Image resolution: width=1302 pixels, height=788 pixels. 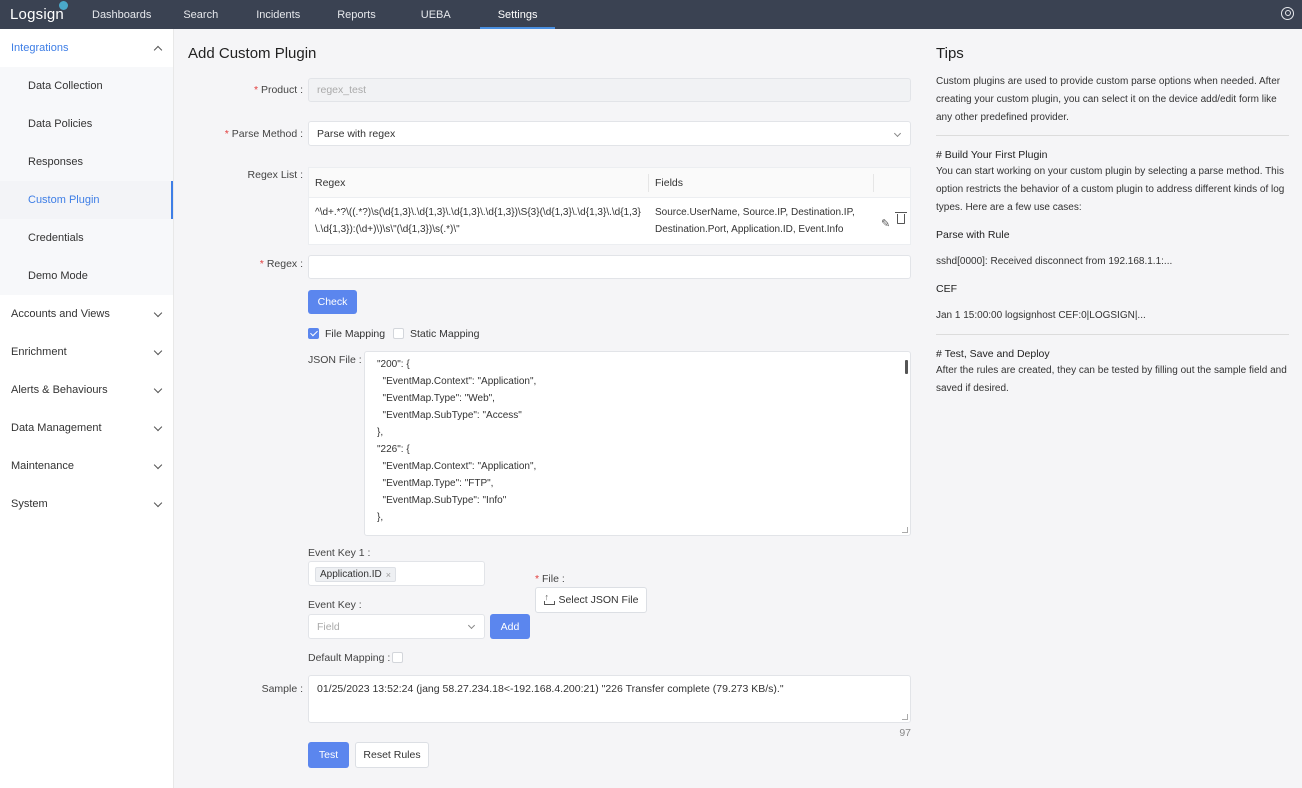 I want to click on chevron-up-icon, so click(x=158, y=49).